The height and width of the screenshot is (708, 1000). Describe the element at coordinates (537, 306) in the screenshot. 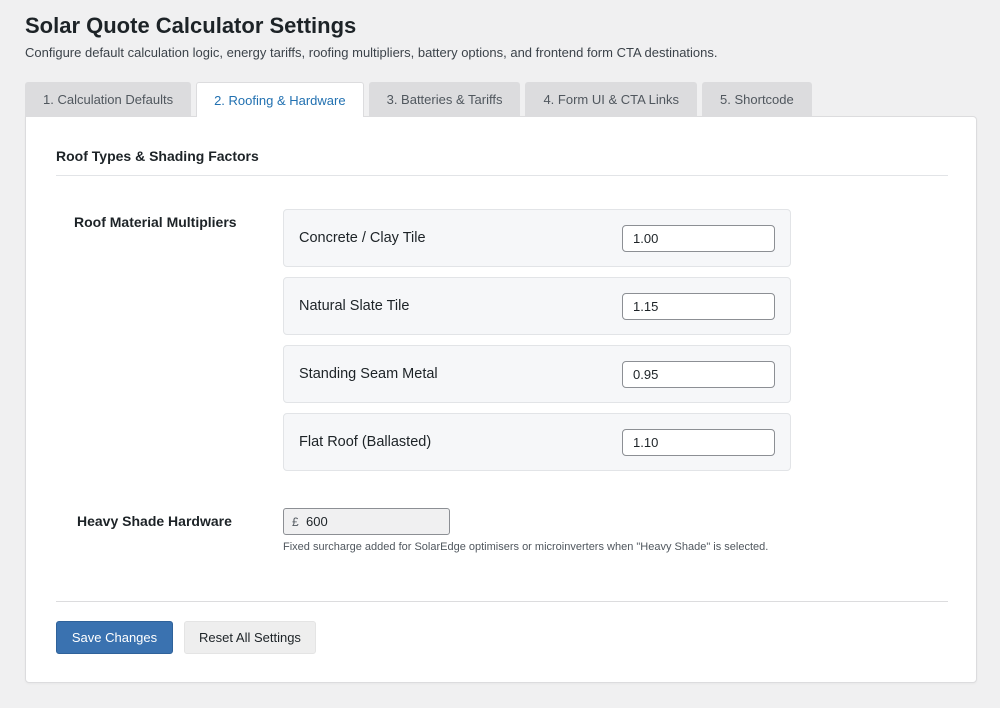

I see `roof-multiplier-natural-slate-tile: Natural Slate Tile` at that location.